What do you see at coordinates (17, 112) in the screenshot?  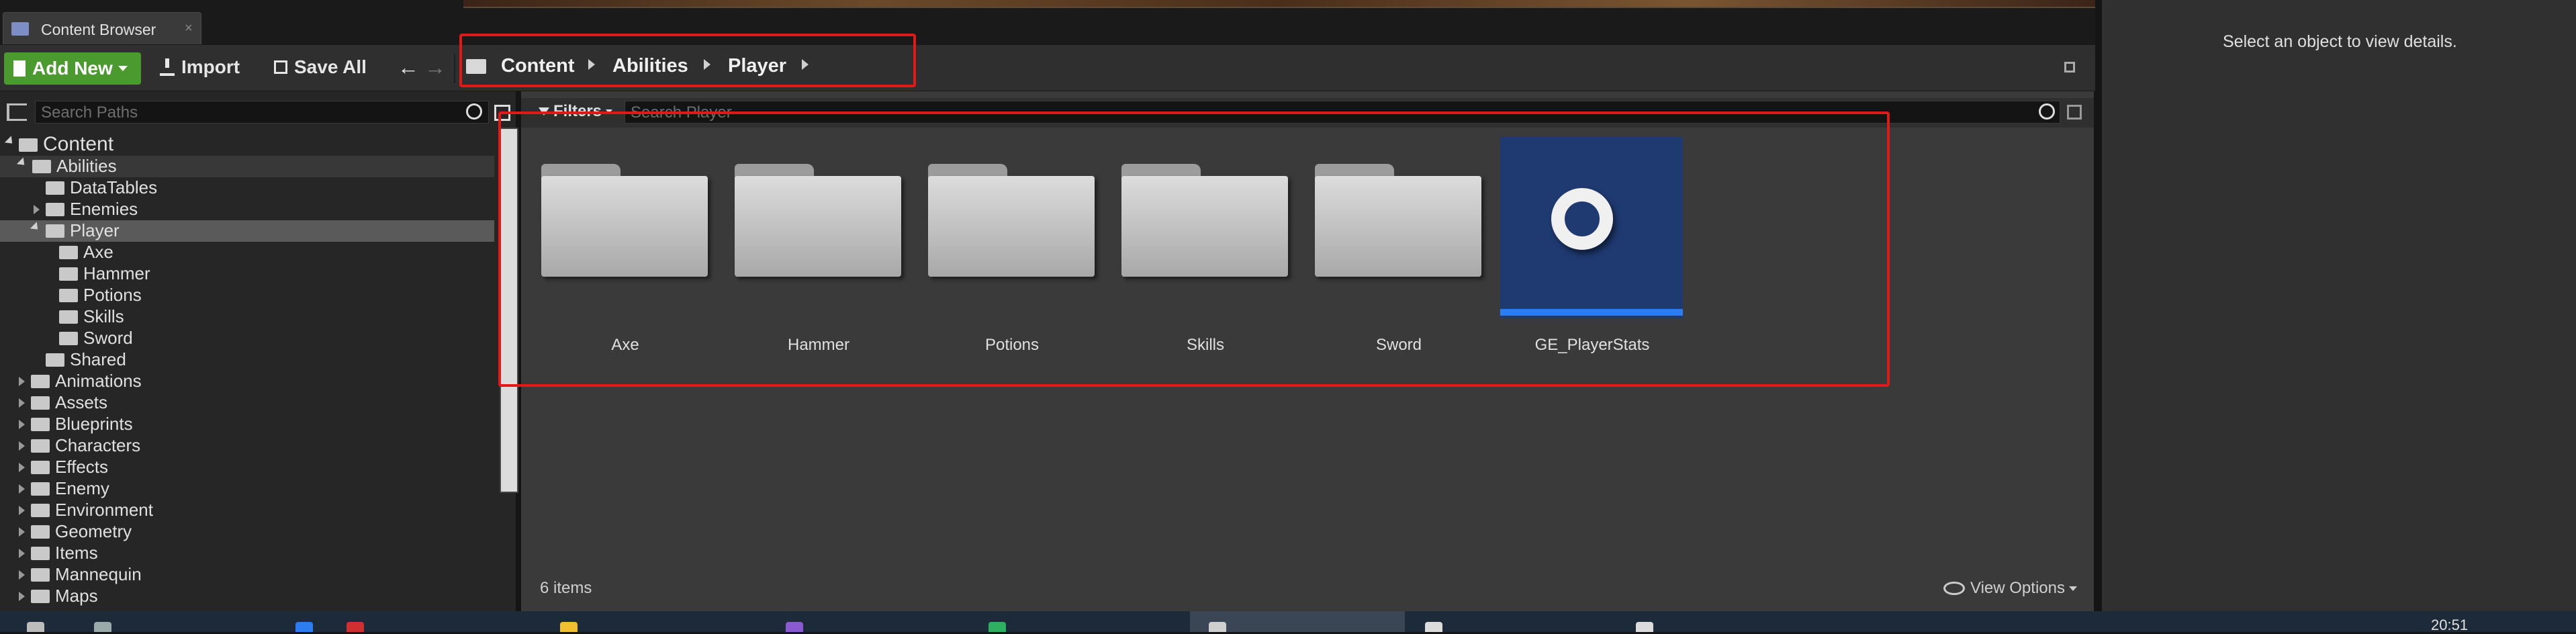 I see `sources-toggle-icon` at bounding box center [17, 112].